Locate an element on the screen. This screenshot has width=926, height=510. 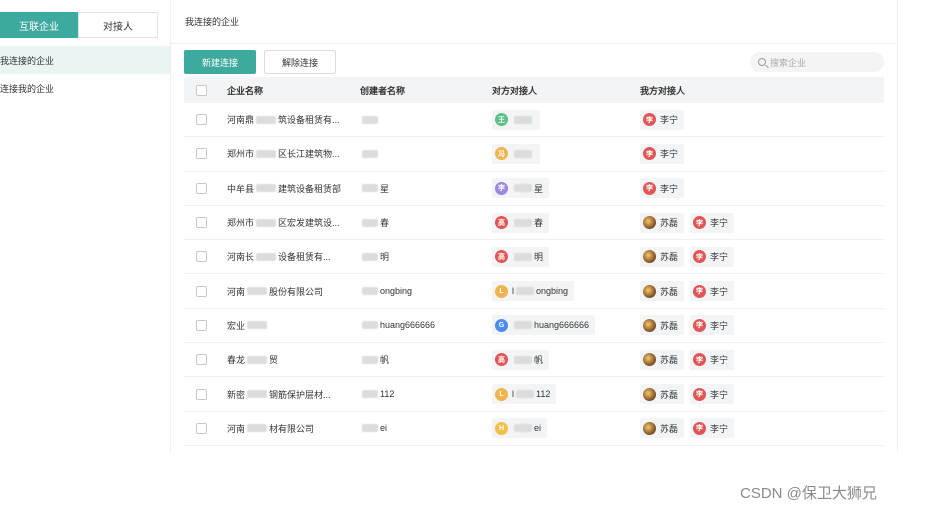
table-row: 河南鼎 筑设备租赁有... 王 李李宁 is located at coordinates (534, 120).